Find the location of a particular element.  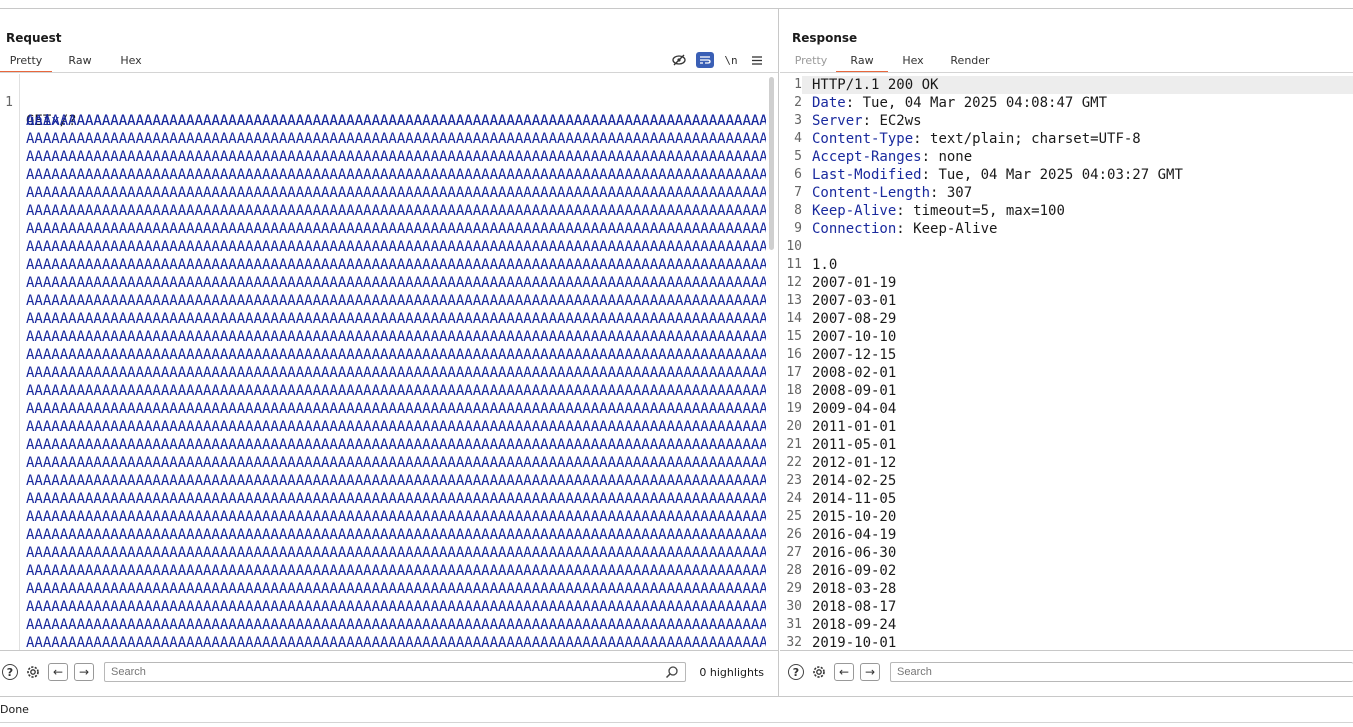

status-bar: Done is located at coordinates (676, 711).